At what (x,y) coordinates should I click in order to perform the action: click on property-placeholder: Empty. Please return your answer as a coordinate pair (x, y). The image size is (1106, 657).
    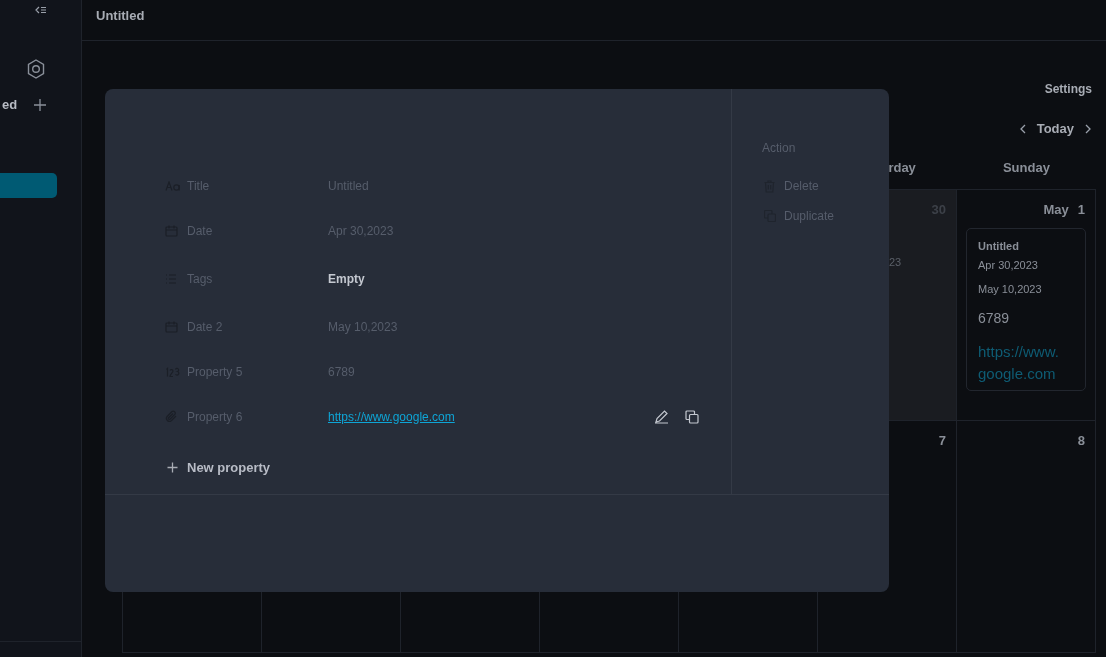
    Looking at the image, I should click on (346, 278).